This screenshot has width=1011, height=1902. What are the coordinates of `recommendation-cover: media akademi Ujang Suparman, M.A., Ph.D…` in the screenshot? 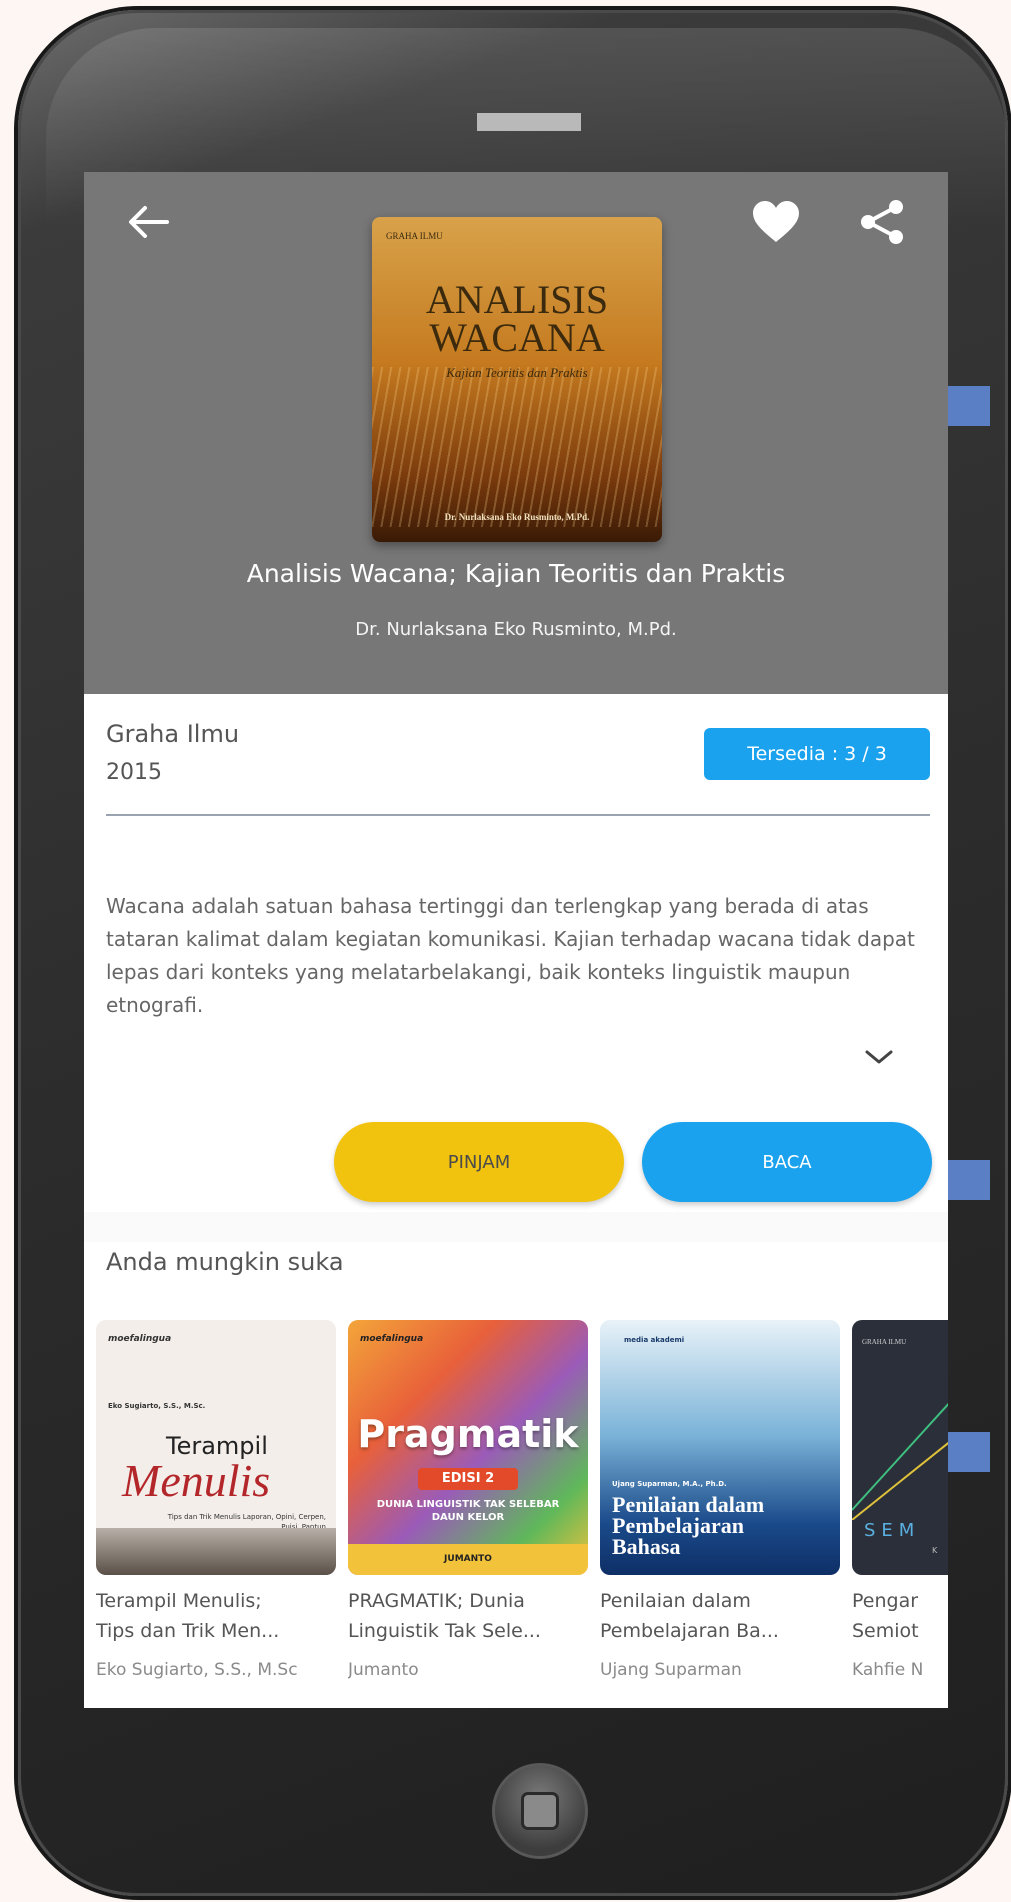 It's located at (720, 1447).